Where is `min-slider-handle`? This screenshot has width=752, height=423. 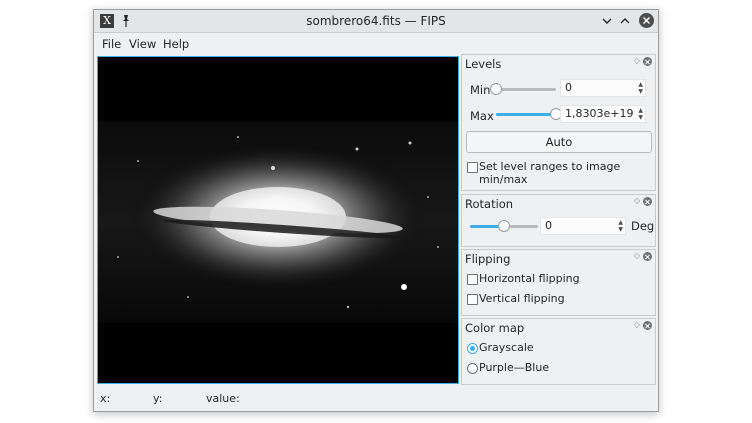 min-slider-handle is located at coordinates (496, 89).